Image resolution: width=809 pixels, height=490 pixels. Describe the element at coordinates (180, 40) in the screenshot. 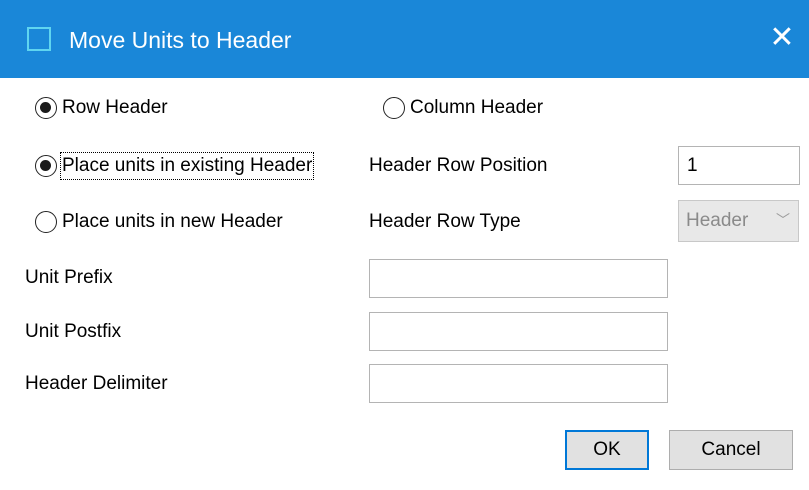

I see `window-title: Move Units to Header` at that location.